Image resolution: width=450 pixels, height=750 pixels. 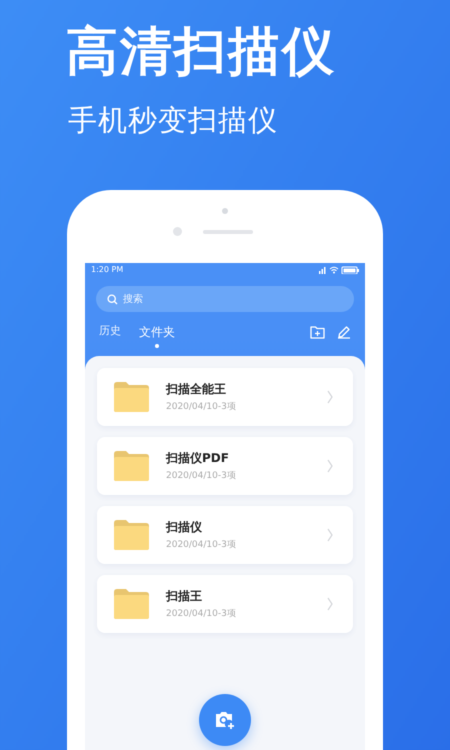 I want to click on folder-card: 扫描仪PDF 2020/04/10-3项, so click(x=225, y=466).